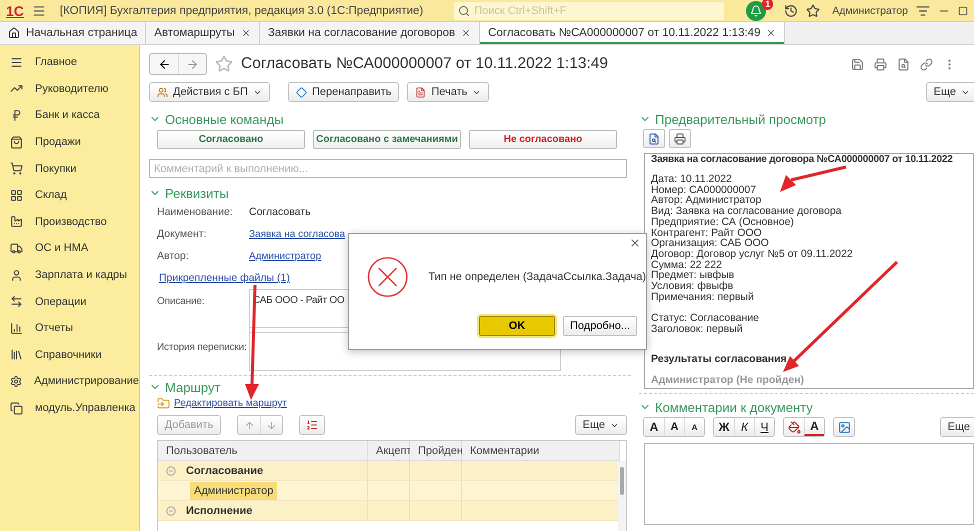 The height and width of the screenshot is (531, 974). Describe the element at coordinates (706, 200) in the screenshot. I see `preview-line: Автор: Администратор` at that location.